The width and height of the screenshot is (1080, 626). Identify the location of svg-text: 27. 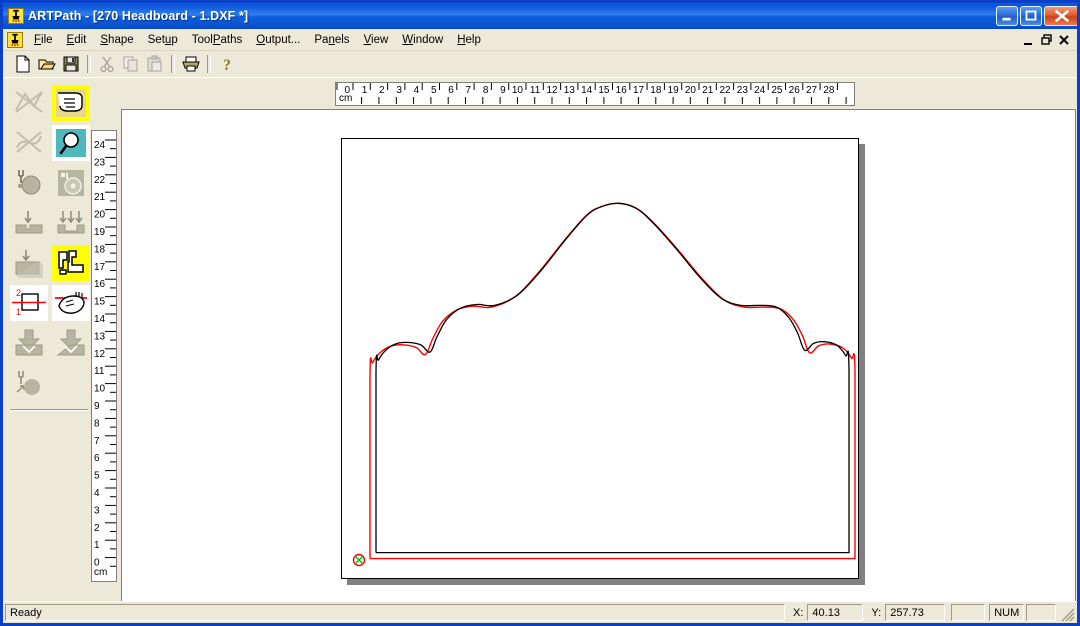
(812, 90).